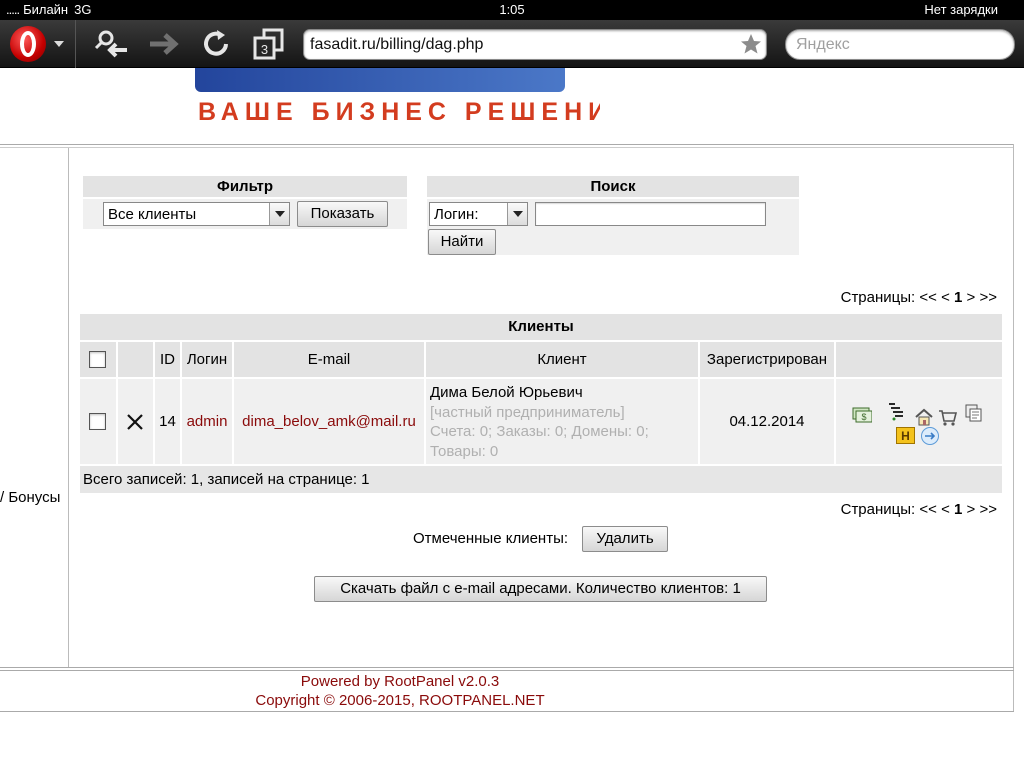 This screenshot has height=768, width=1024. Describe the element at coordinates (397, 96) in the screenshot. I see `rootpanel-logo: ВАШЕ БИЗНЕС РЕШЕНИЕ` at that location.